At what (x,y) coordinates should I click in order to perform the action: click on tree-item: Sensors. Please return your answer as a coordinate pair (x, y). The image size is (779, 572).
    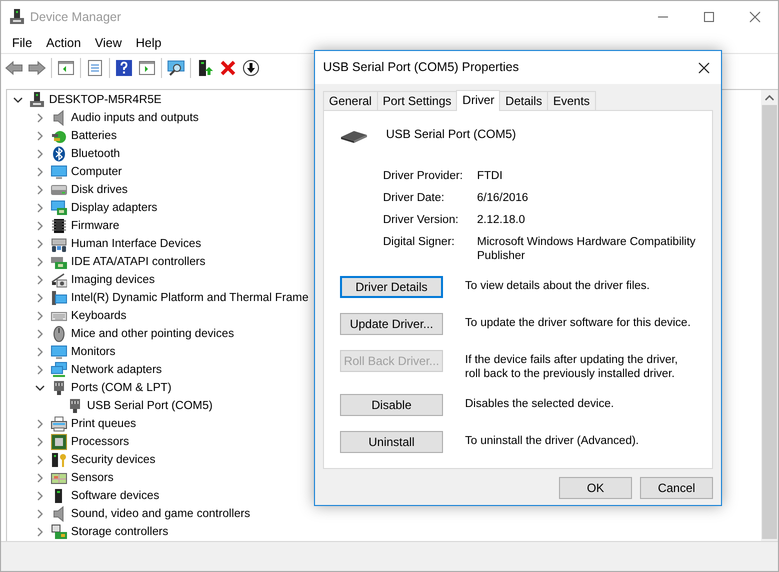
    Looking at the image, I should click on (92, 478).